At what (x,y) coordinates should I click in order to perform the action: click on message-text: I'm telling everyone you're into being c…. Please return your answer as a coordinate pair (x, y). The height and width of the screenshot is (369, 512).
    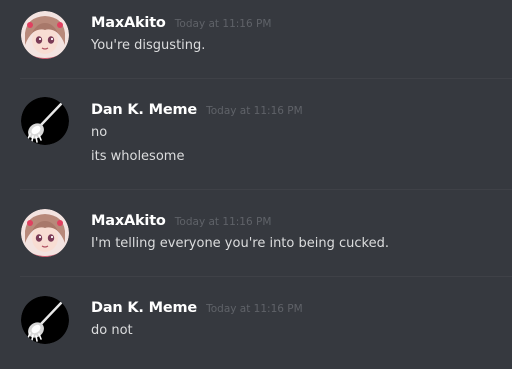
    Looking at the image, I should click on (240, 243).